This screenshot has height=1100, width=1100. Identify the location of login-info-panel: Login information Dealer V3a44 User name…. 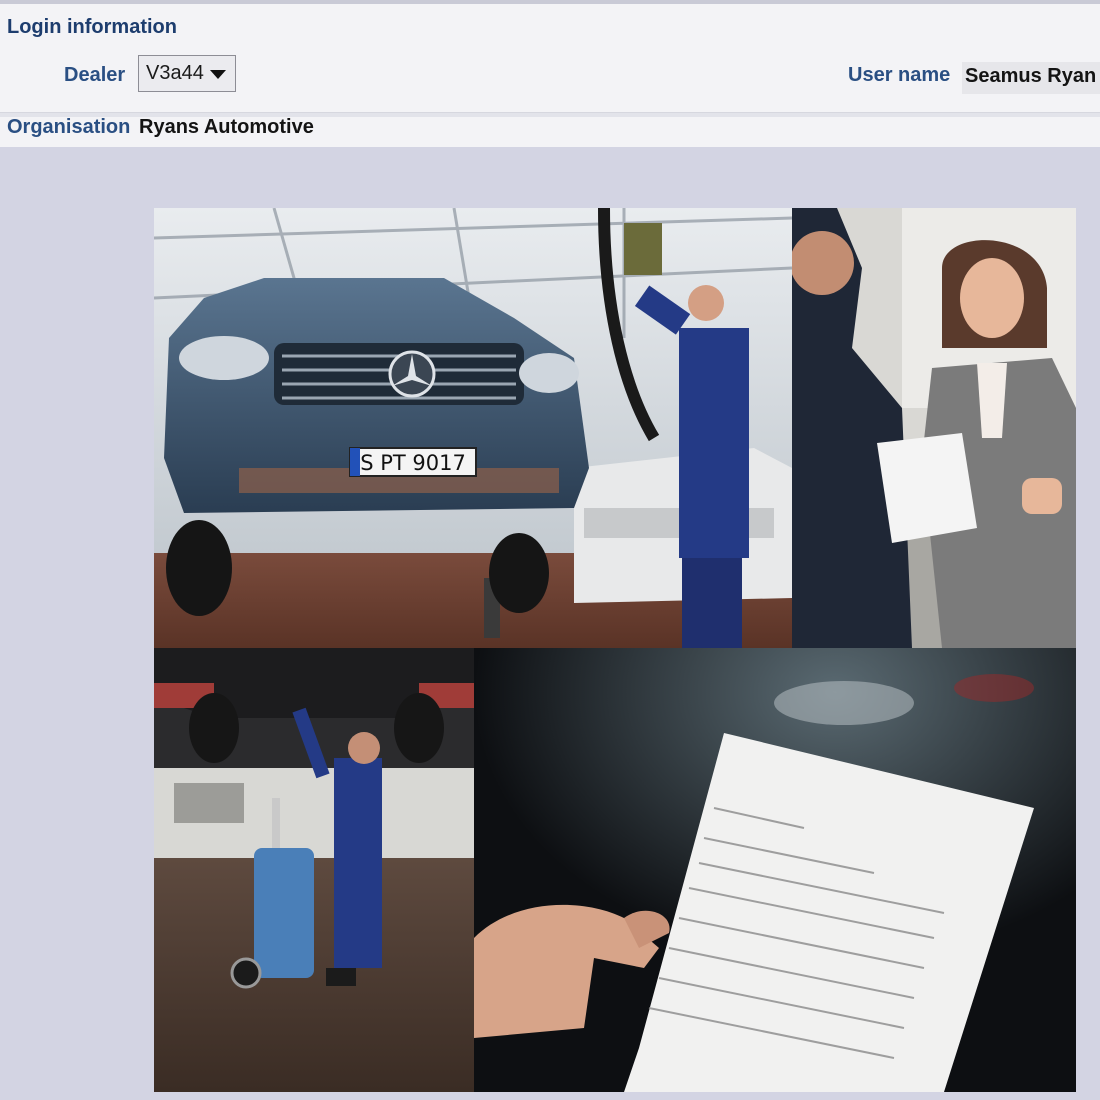
(550, 75).